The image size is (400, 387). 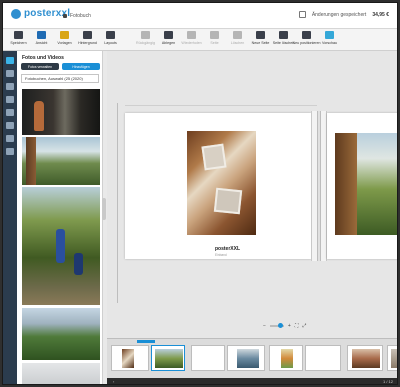 I want to click on toolbar-label: Seite löschen, so click(x=283, y=43).